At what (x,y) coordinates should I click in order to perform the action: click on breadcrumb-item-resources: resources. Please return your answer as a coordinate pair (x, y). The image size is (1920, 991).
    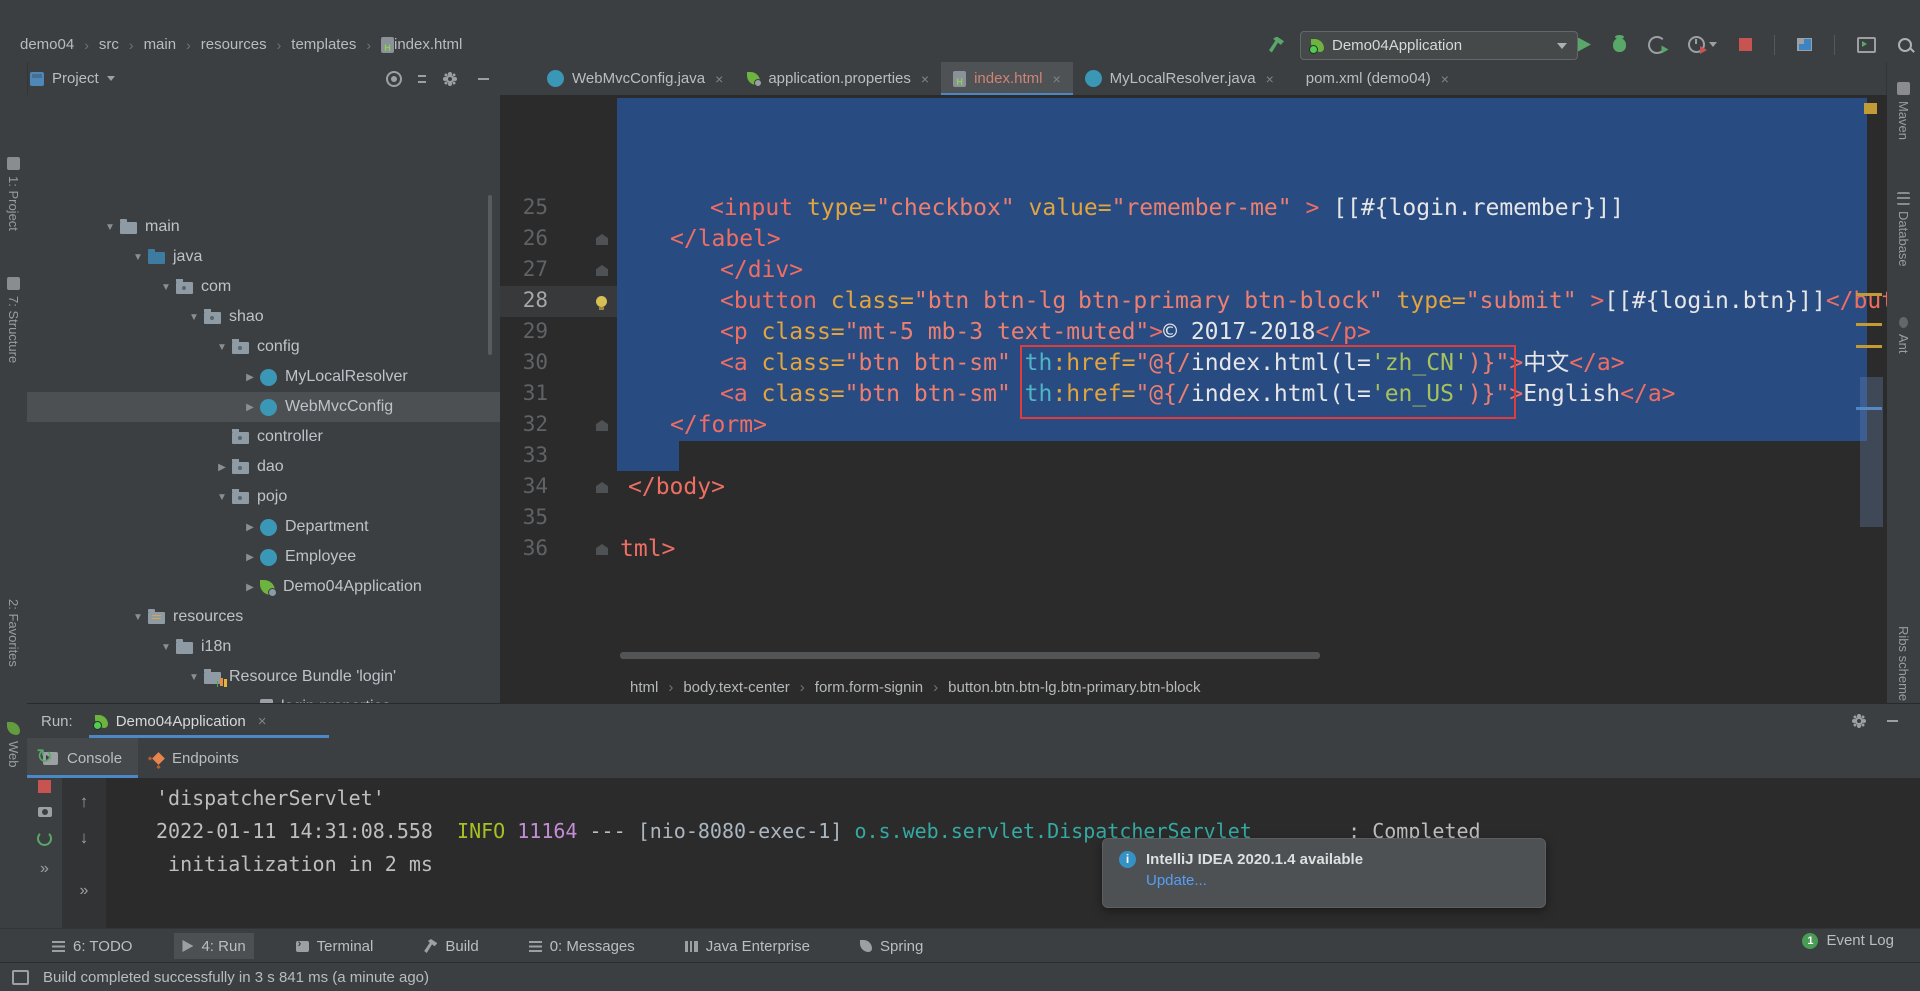
    Looking at the image, I should click on (246, 44).